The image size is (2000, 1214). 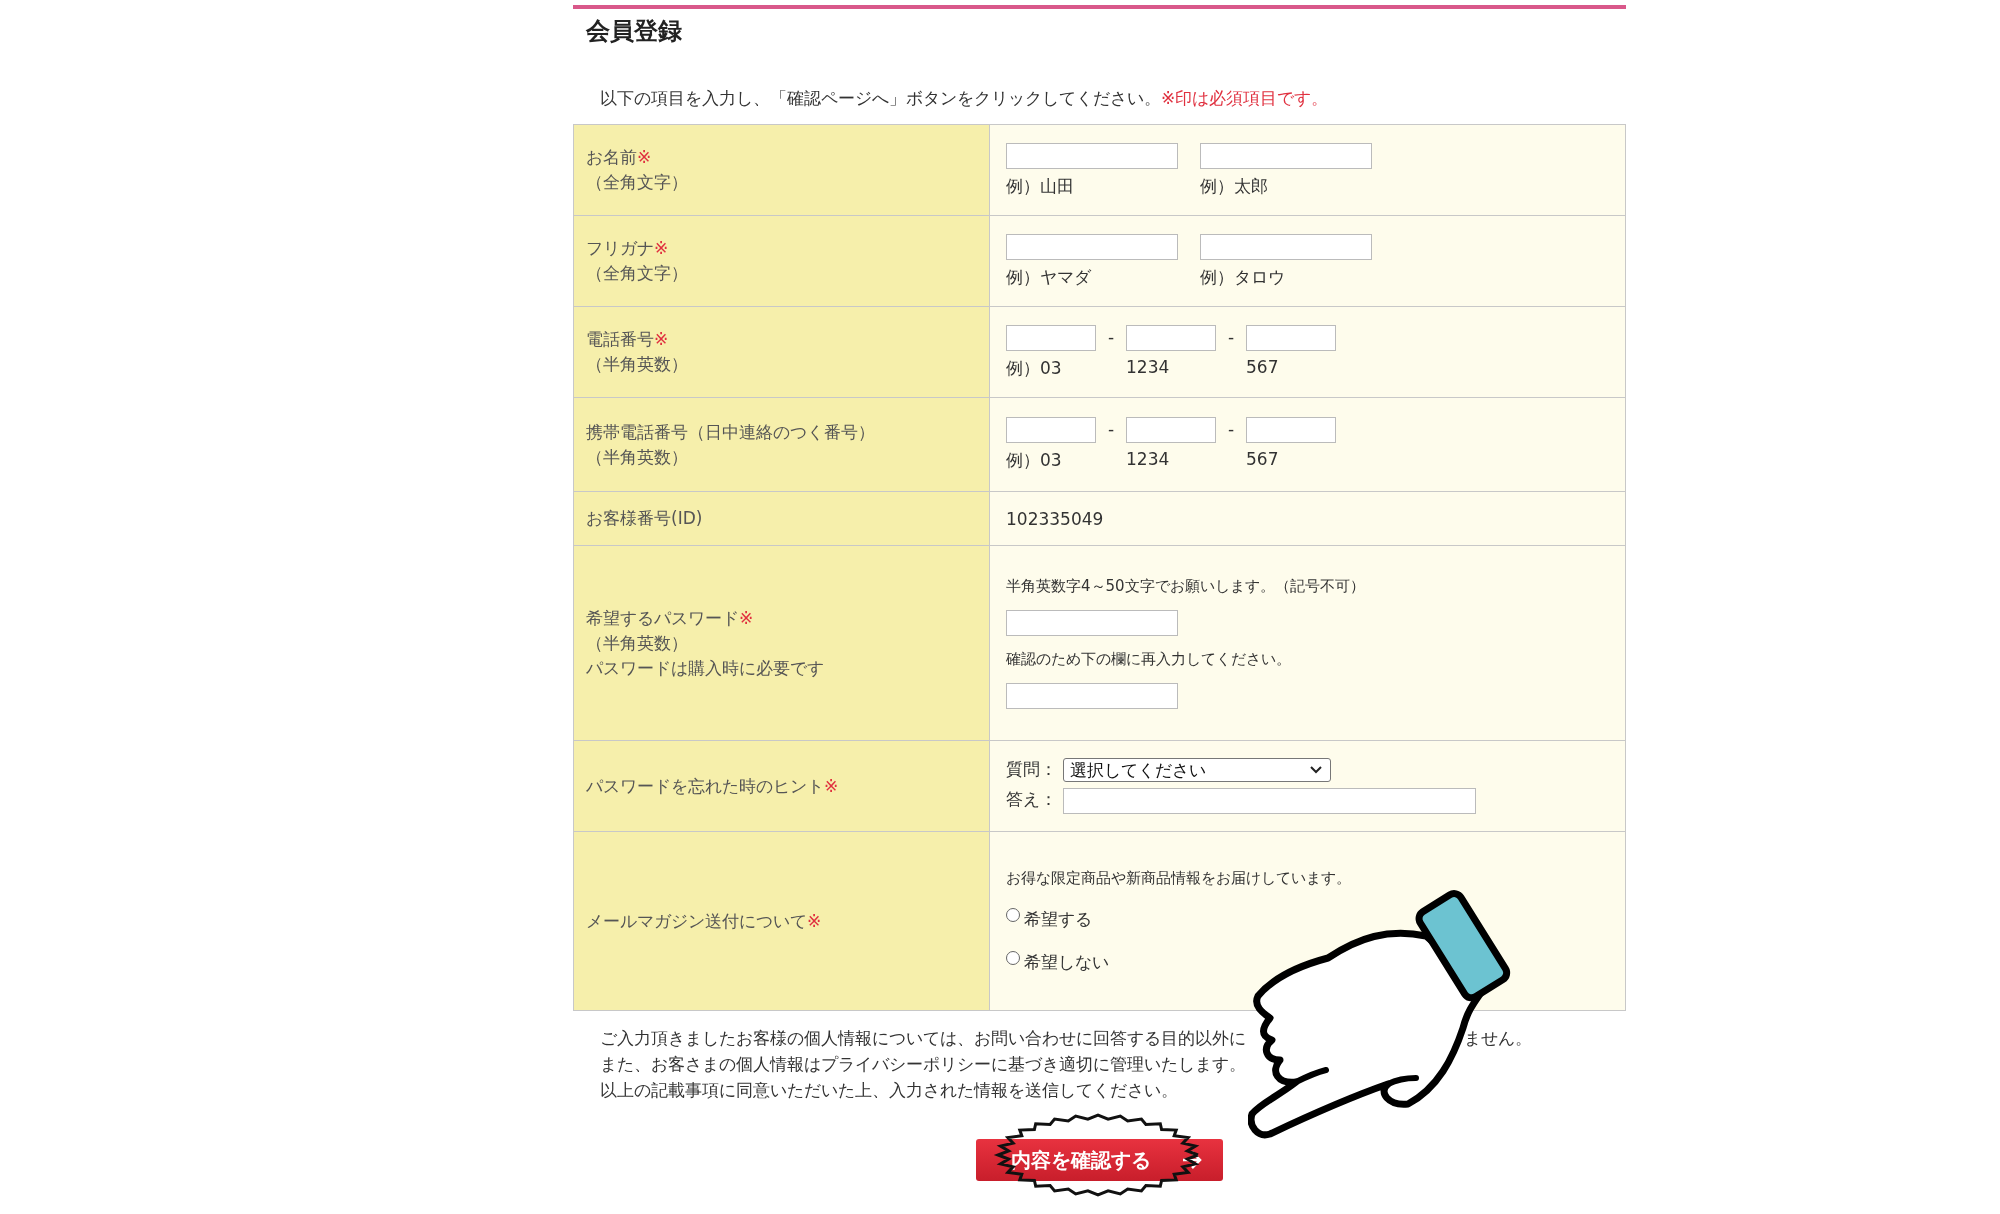 What do you see at coordinates (1055, 518) in the screenshot?
I see `customer-id: 102335049` at bounding box center [1055, 518].